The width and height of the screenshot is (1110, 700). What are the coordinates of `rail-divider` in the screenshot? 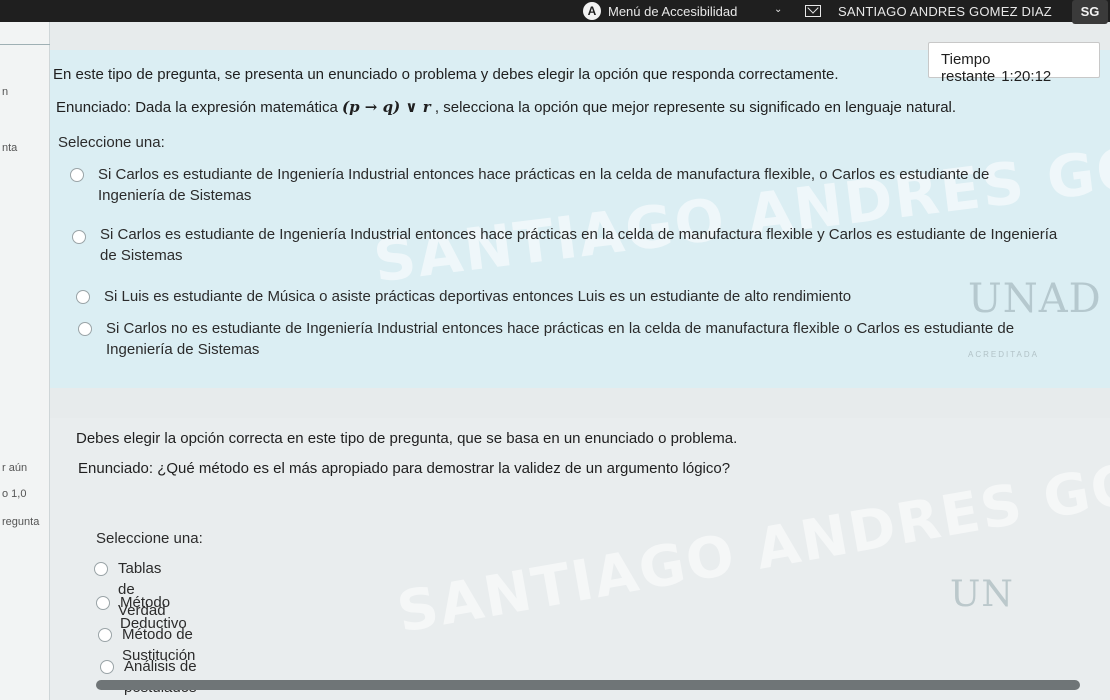 It's located at (25, 44).